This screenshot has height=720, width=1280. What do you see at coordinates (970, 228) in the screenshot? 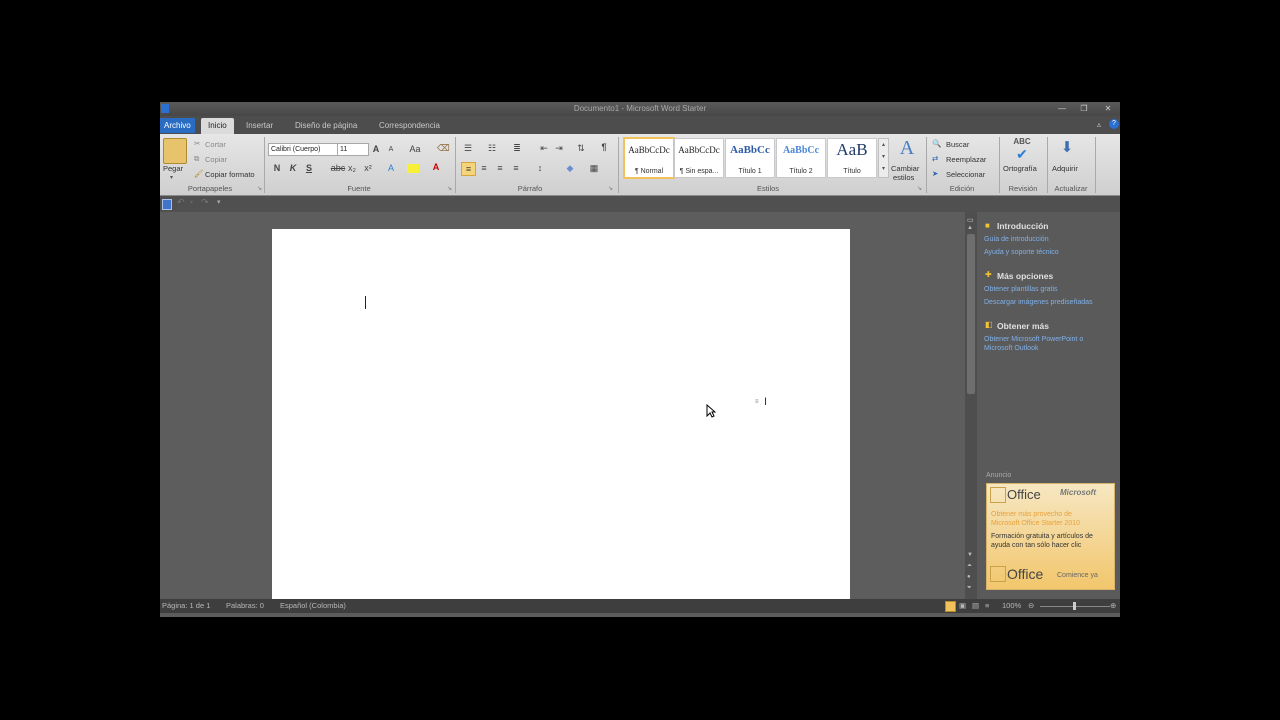
I see `scroll-up-icon: ▲` at bounding box center [970, 228].